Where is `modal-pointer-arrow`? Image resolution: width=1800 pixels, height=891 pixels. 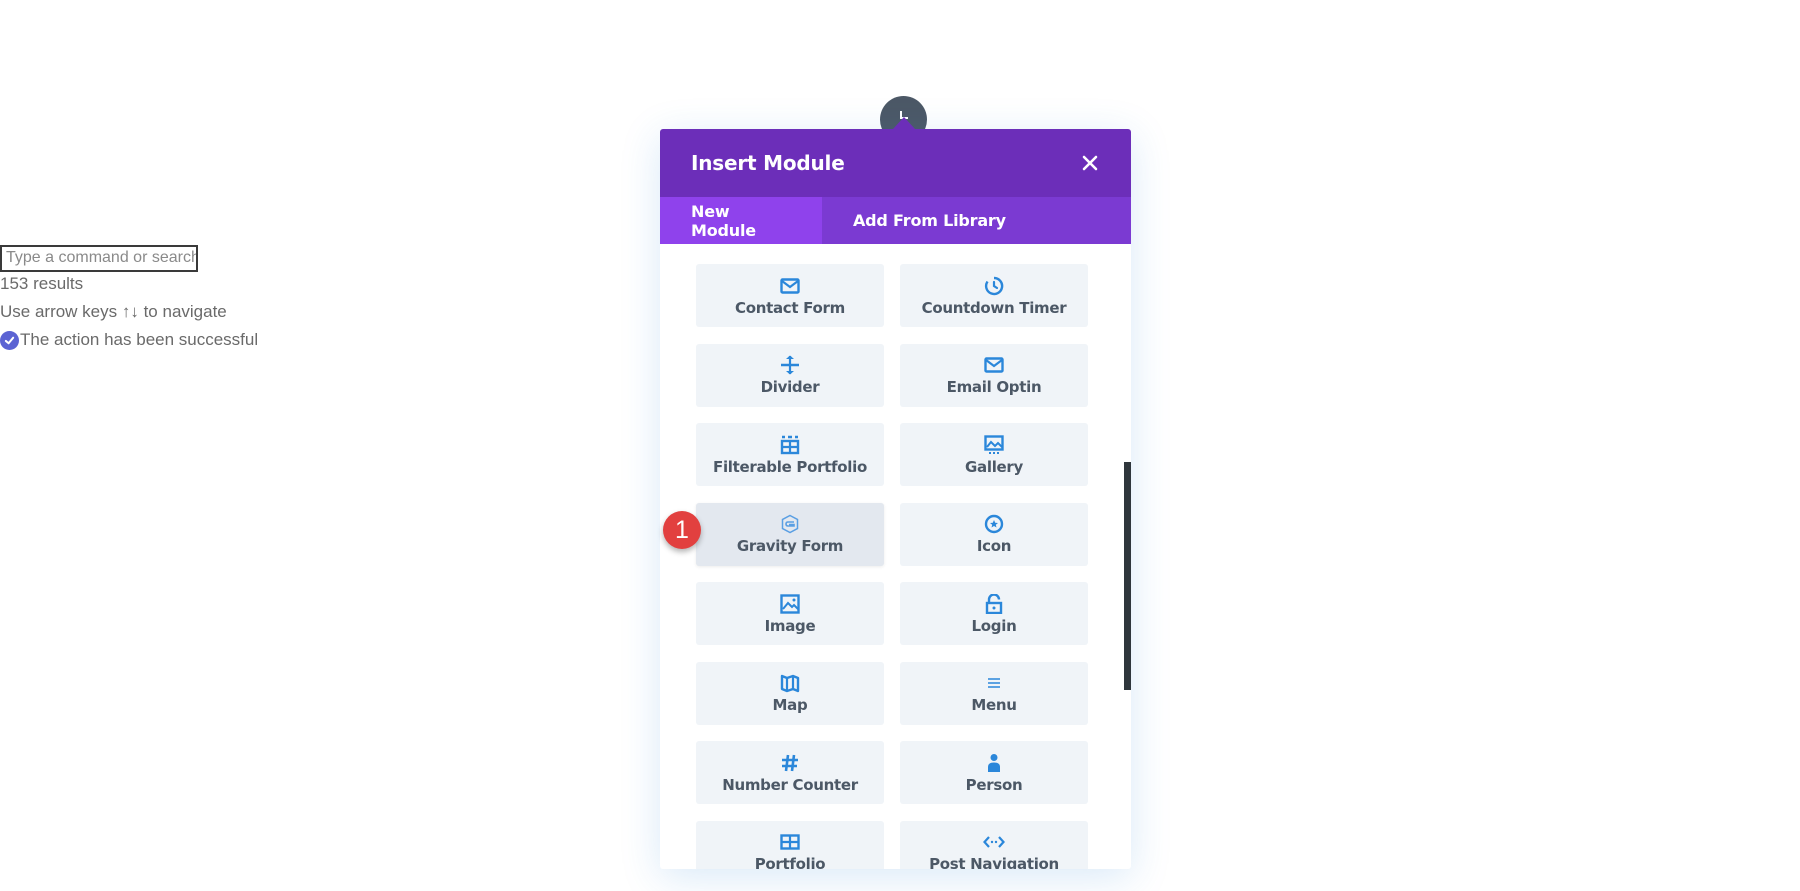
modal-pointer-arrow is located at coordinates (904, 123).